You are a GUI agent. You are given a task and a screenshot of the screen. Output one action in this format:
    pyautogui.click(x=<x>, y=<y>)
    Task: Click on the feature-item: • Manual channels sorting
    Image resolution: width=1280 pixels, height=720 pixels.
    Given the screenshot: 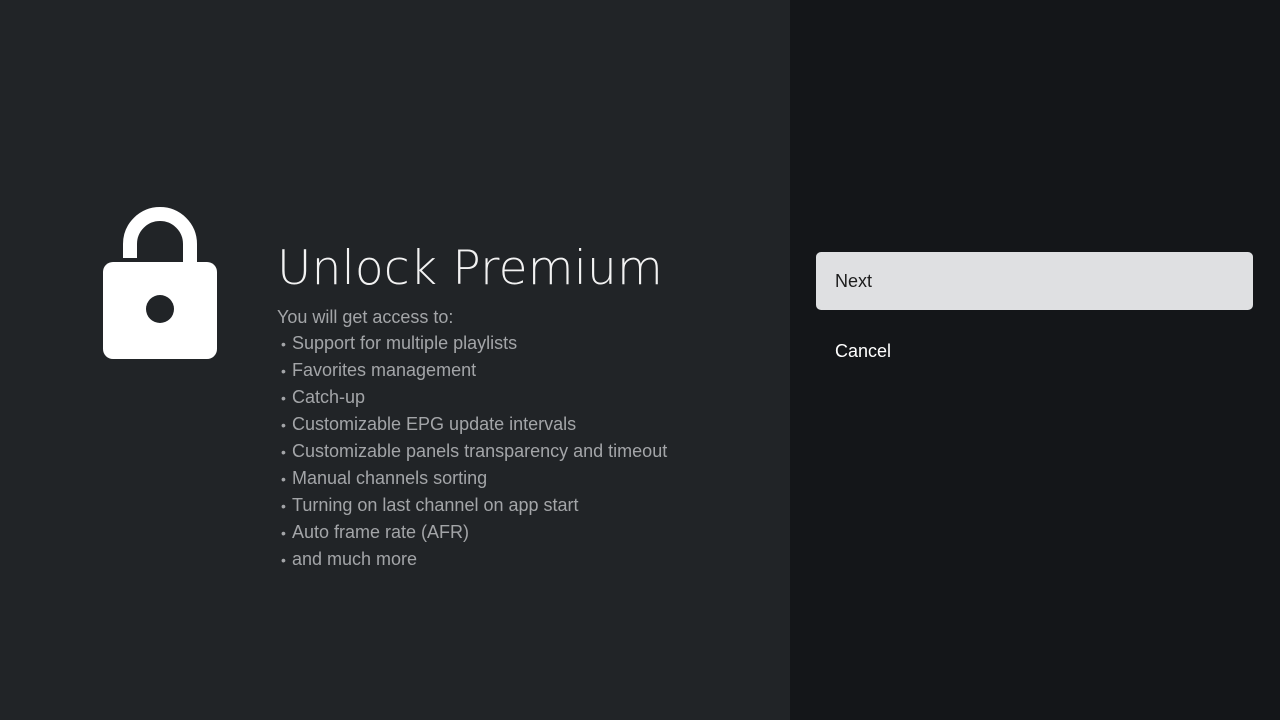 What is the action you would take?
    pyautogui.click(x=527, y=478)
    